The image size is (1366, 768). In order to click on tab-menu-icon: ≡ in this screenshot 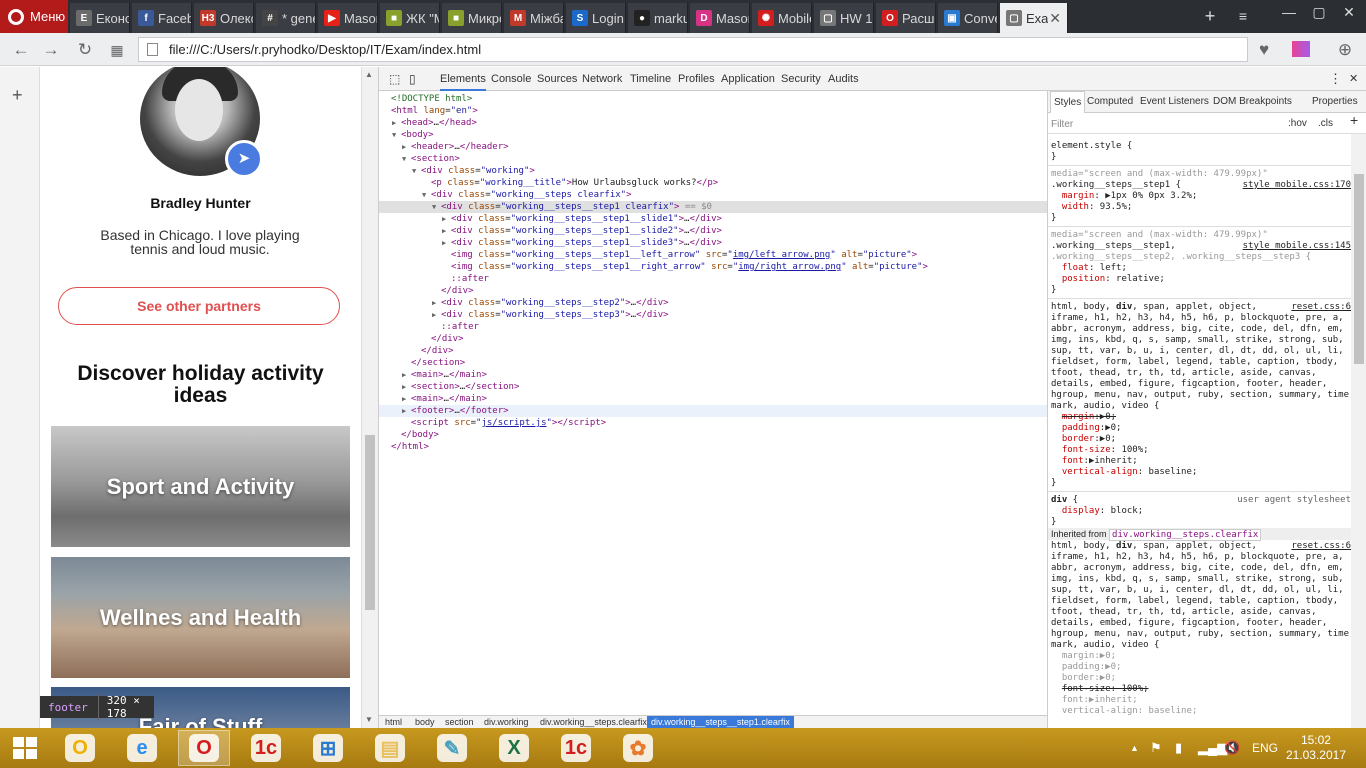, I will do `click(1243, 16)`.